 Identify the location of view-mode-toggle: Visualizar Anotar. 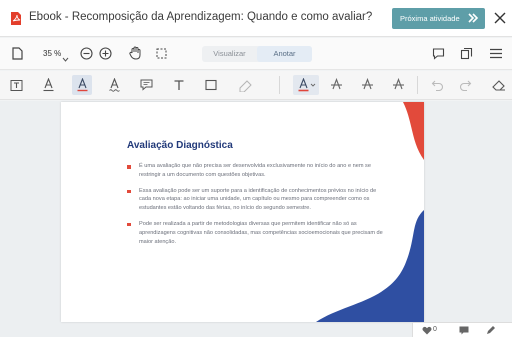
(257, 54).